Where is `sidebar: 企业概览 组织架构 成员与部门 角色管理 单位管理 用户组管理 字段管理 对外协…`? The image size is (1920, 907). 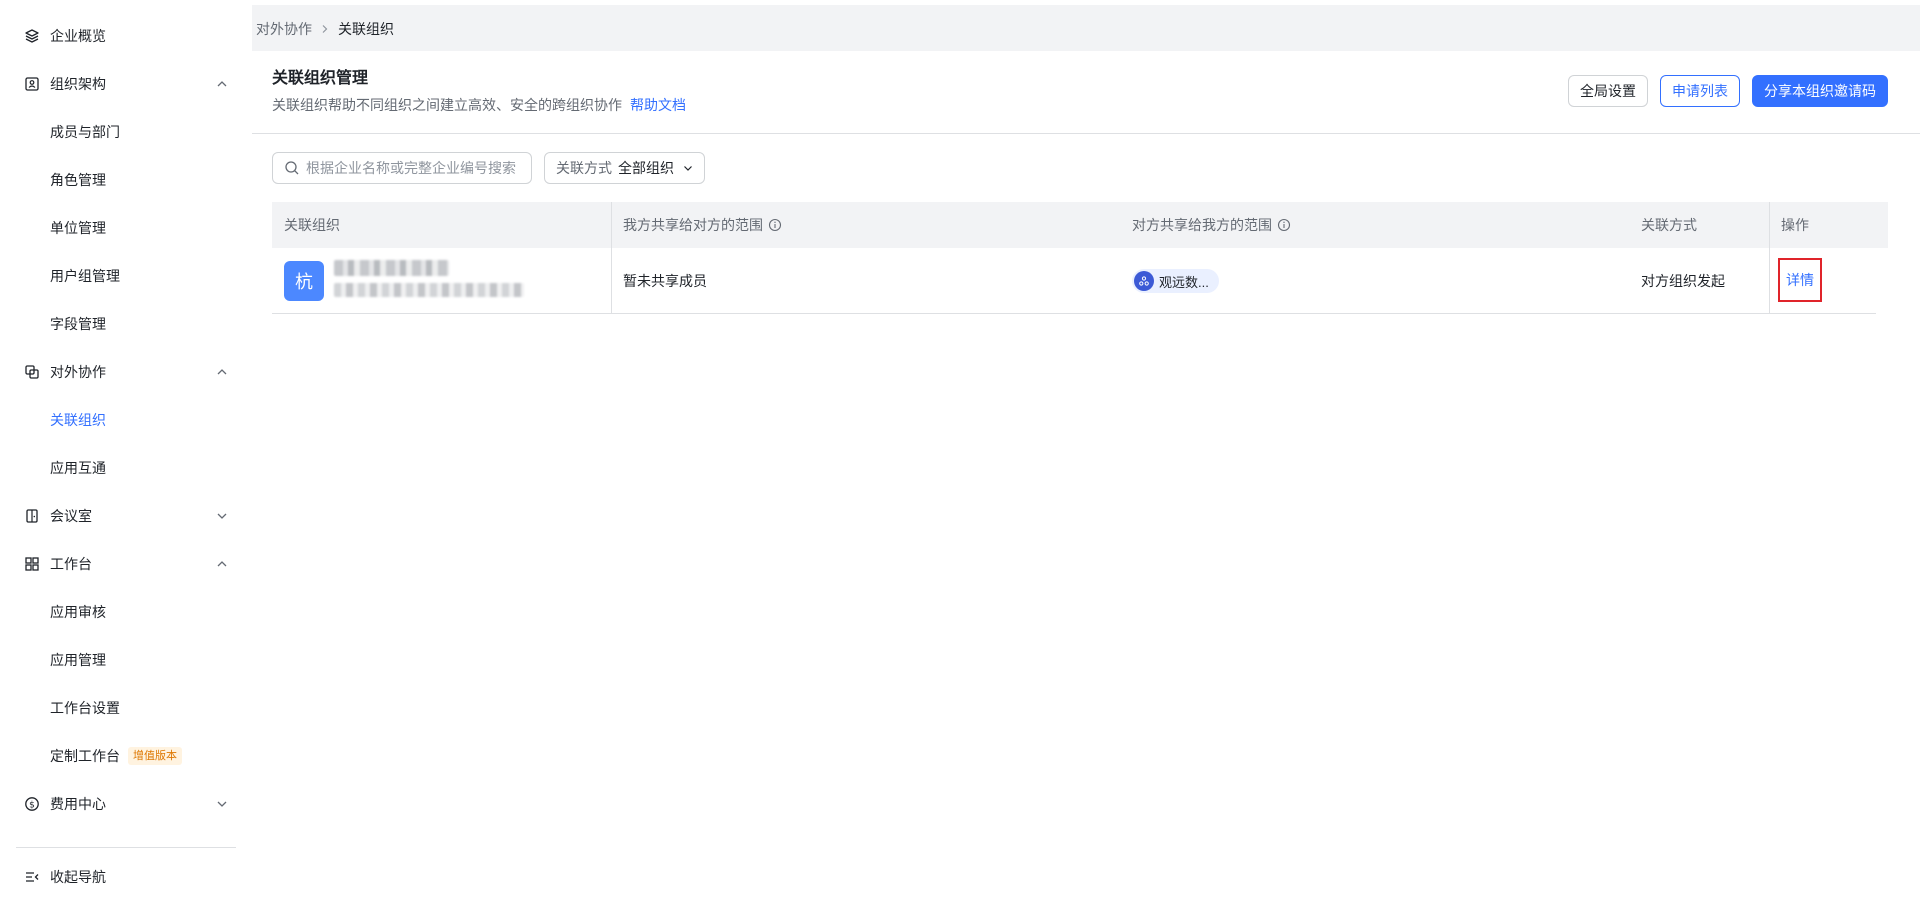
sidebar: 企业概览 组织架构 成员与部门 角色管理 单位管理 用户组管理 字段管理 对外协… is located at coordinates (126, 453).